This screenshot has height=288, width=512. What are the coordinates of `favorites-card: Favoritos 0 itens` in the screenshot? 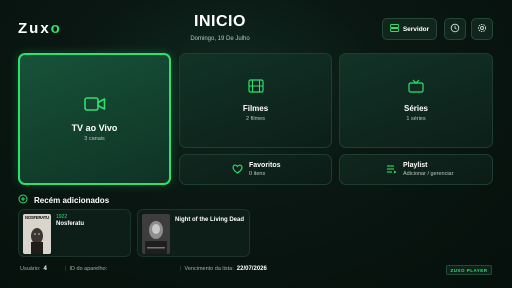 It's located at (255, 169).